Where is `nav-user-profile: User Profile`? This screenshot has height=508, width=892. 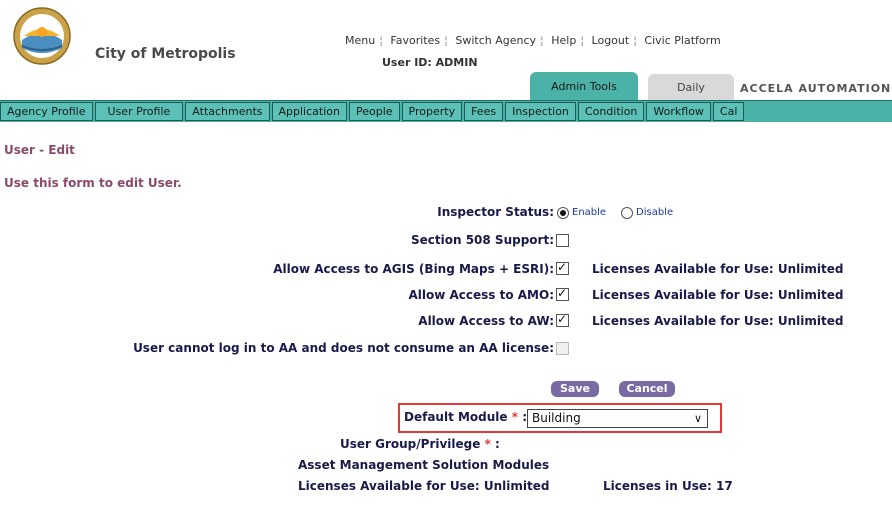
nav-user-profile: User Profile is located at coordinates (139, 111).